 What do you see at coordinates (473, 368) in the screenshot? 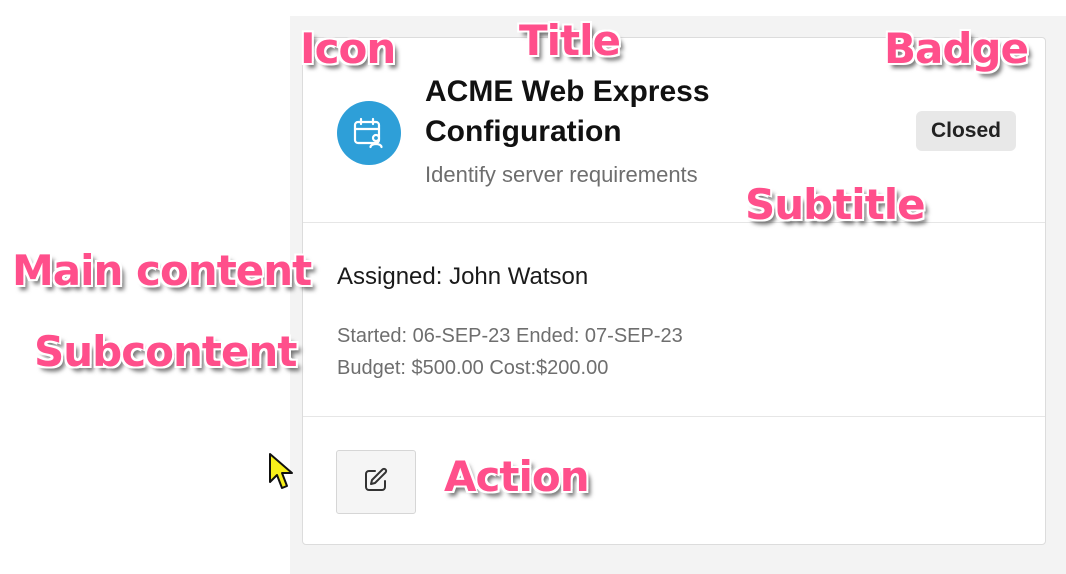
I see `subcontent-budget: Budget: $500.00 Cost:$200.00` at bounding box center [473, 368].